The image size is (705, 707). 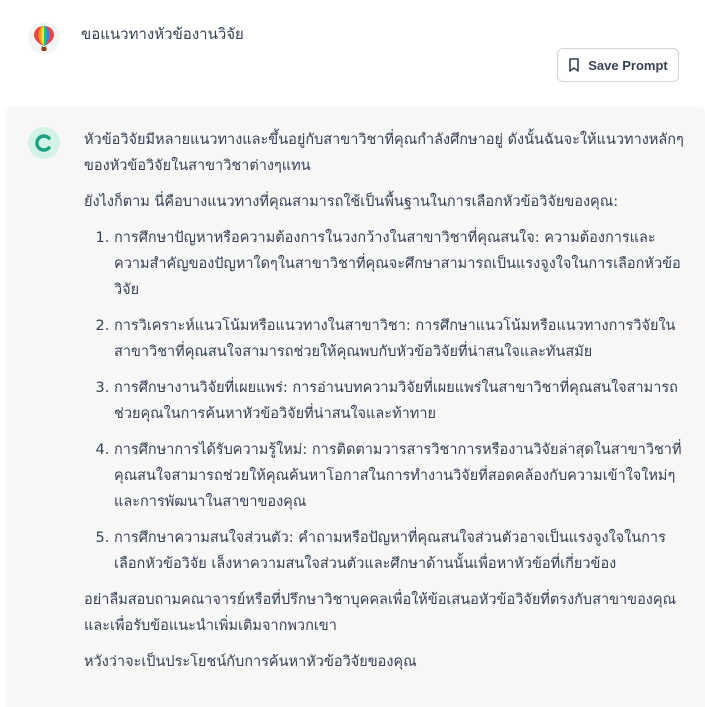 I want to click on balloon-avatar-icon, so click(x=44, y=38).